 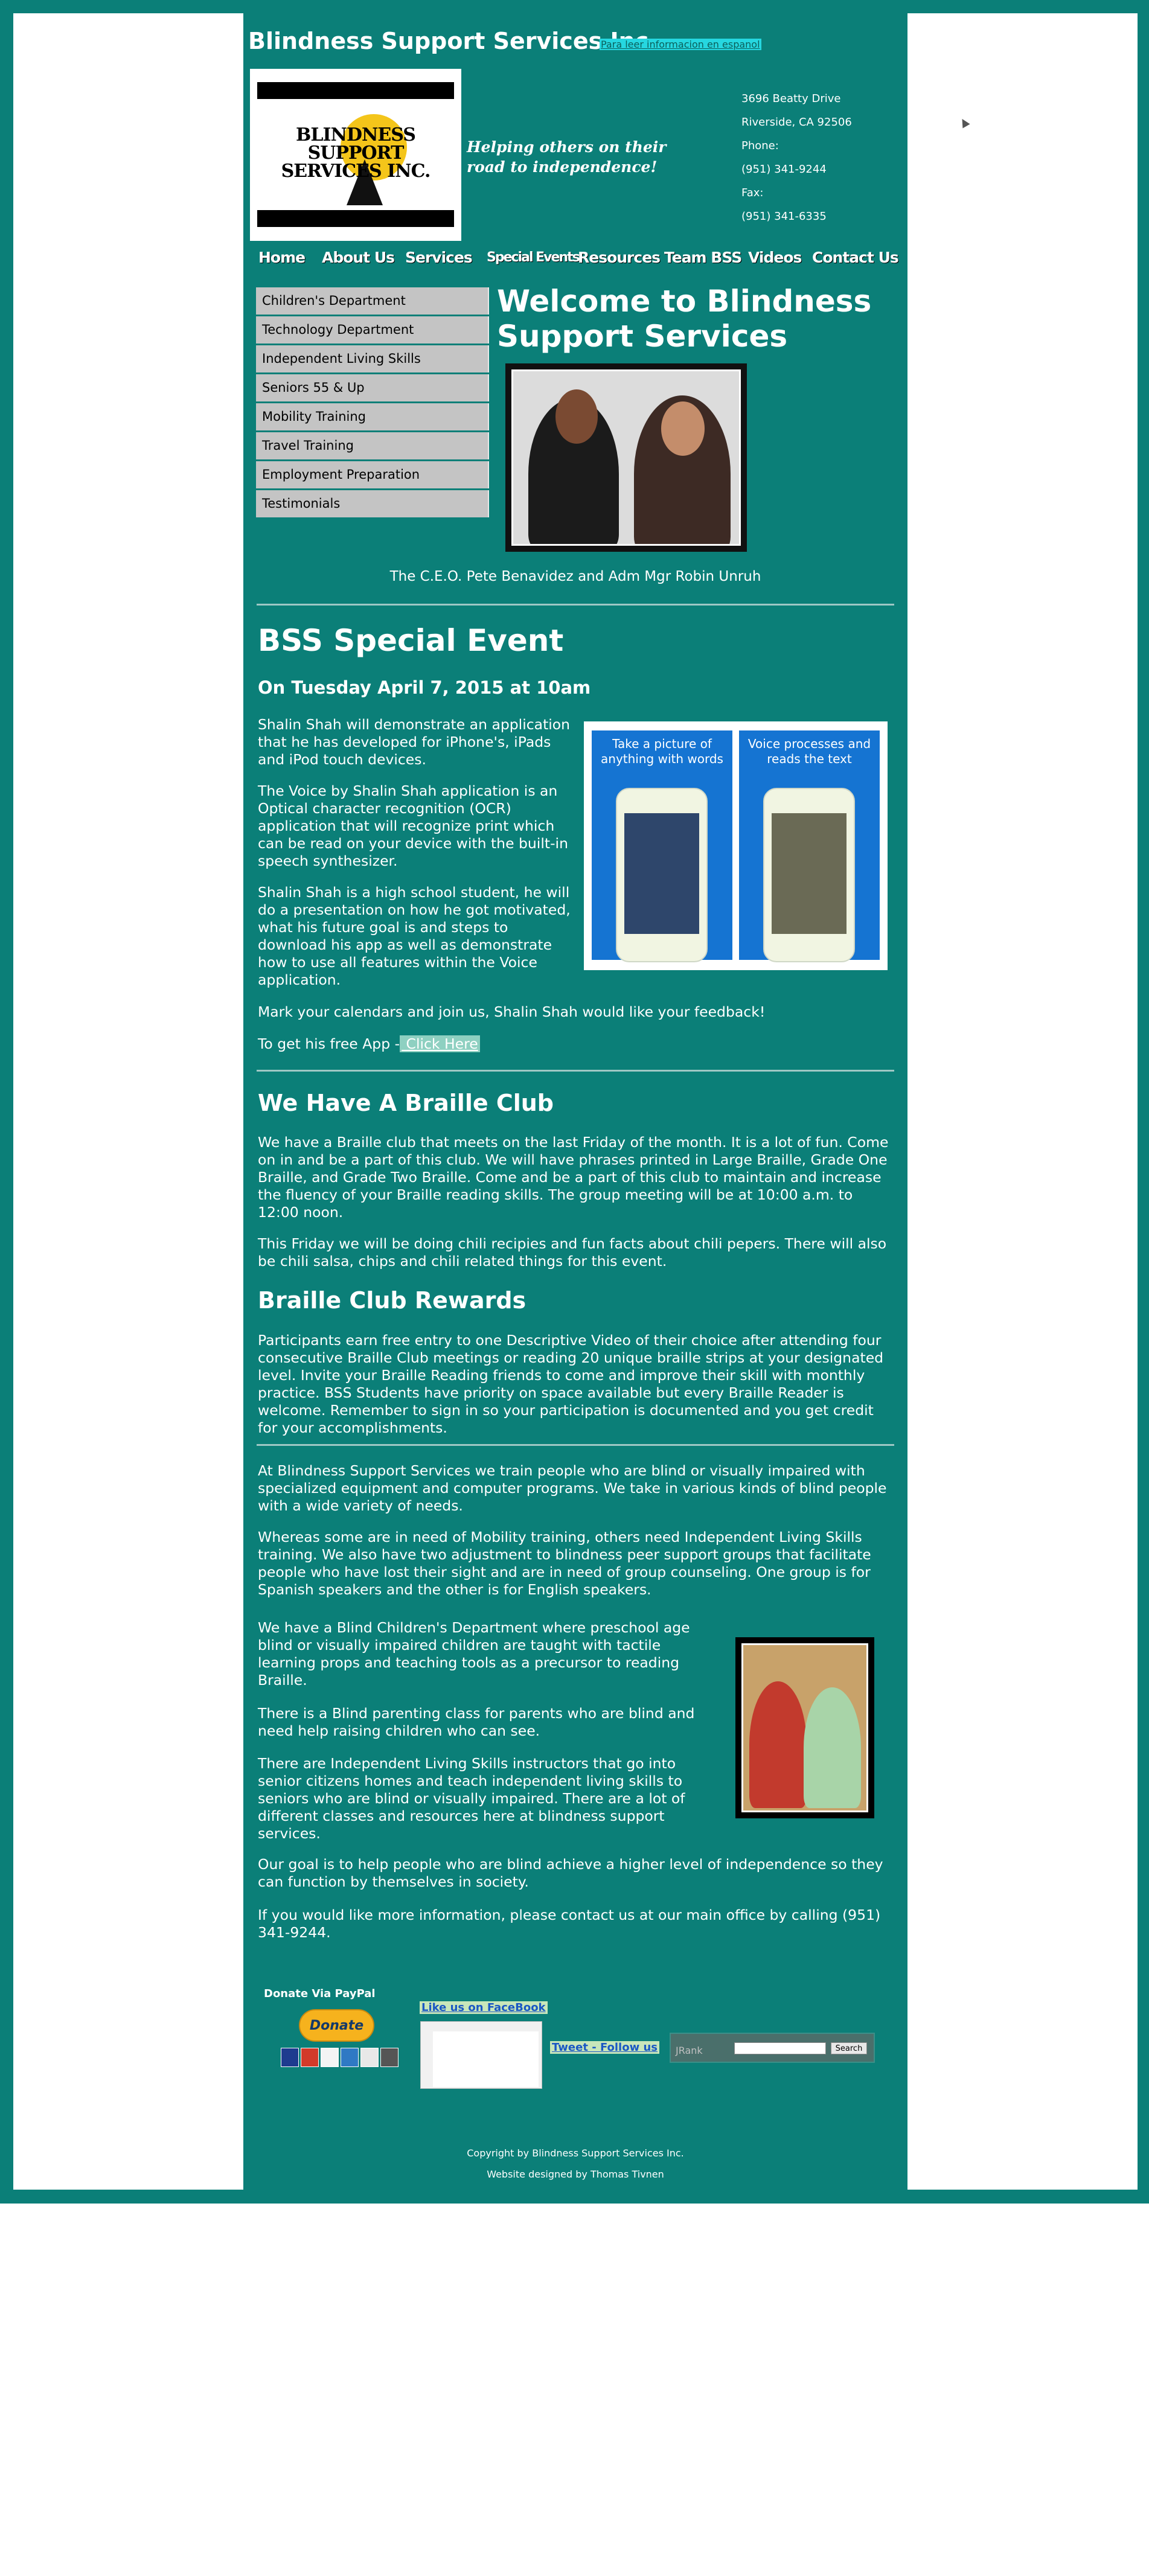 I want to click on child-right, so click(x=832, y=1748).